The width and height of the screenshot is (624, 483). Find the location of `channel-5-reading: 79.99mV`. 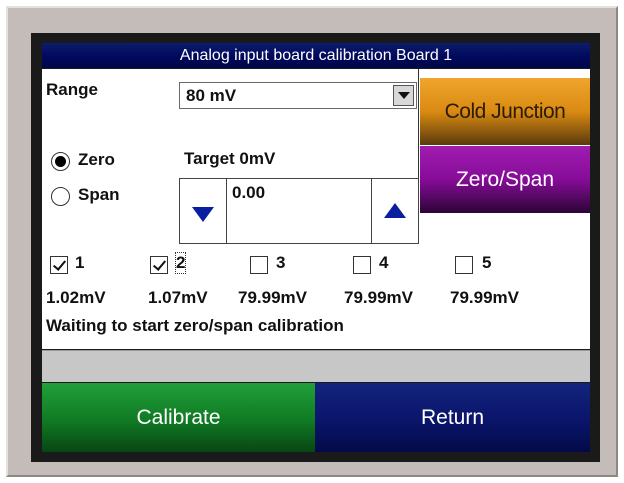

channel-5-reading: 79.99mV is located at coordinates (484, 297).